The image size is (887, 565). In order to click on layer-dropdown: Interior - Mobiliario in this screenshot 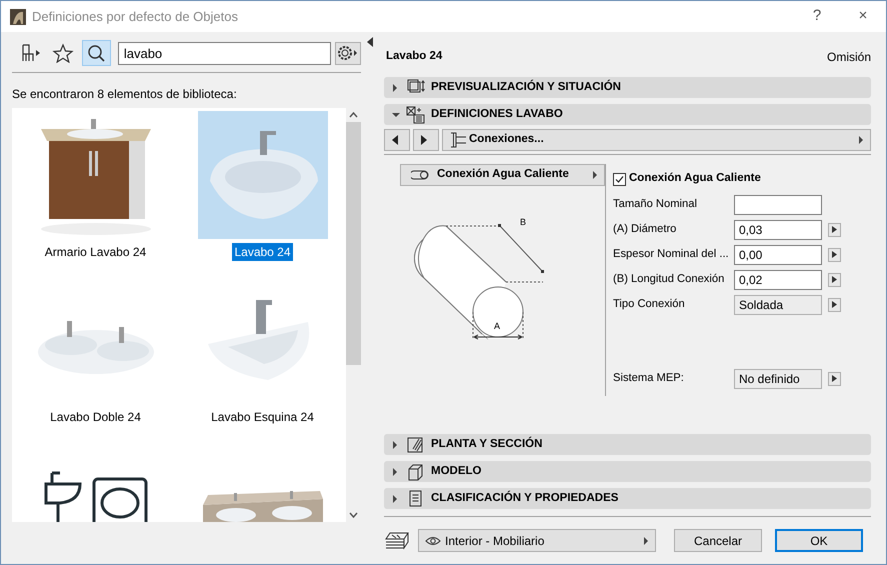, I will do `click(537, 540)`.